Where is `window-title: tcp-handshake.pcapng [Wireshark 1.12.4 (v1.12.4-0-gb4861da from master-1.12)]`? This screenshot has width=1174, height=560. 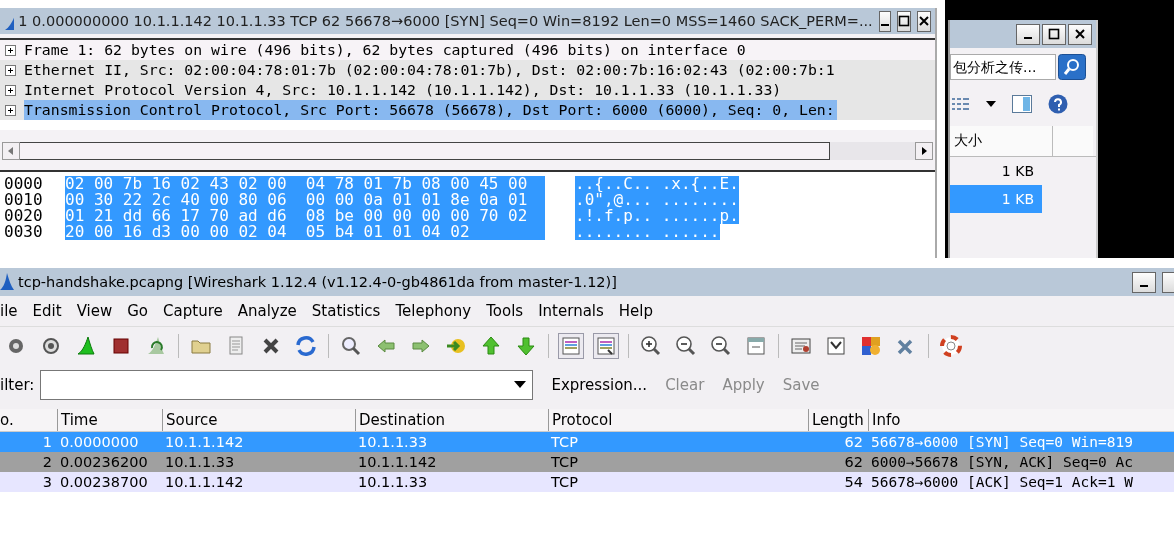
window-title: tcp-handshake.pcapng [Wireshark 1.12.4 (v1.12.4-0-gb4861da from master-1.12)] is located at coordinates (318, 282).